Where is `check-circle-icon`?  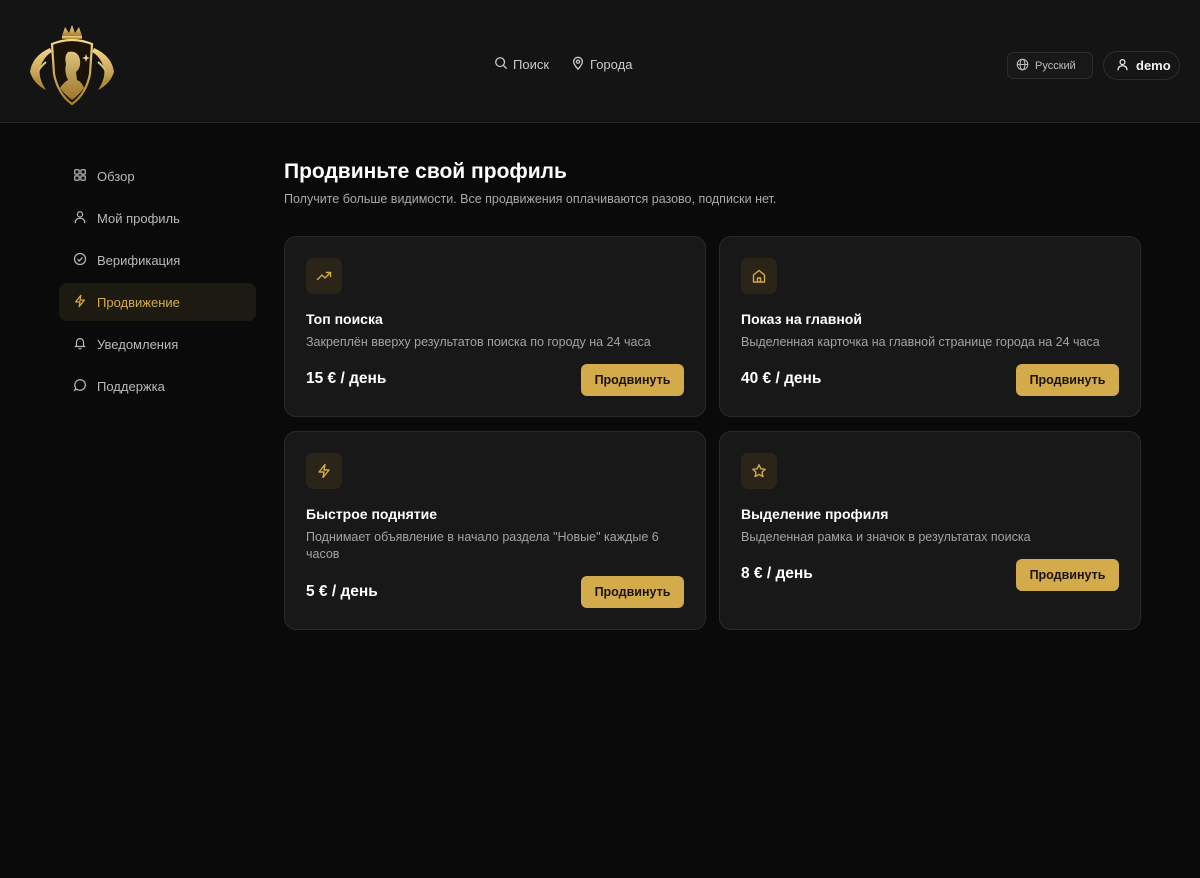
check-circle-icon is located at coordinates (80, 260).